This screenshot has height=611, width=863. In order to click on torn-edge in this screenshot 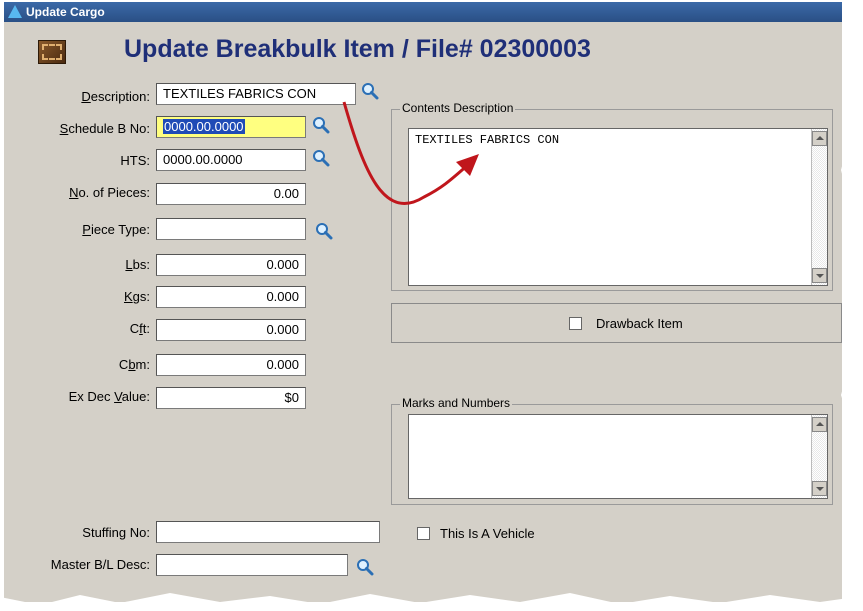, I will do `click(843, 305)`.